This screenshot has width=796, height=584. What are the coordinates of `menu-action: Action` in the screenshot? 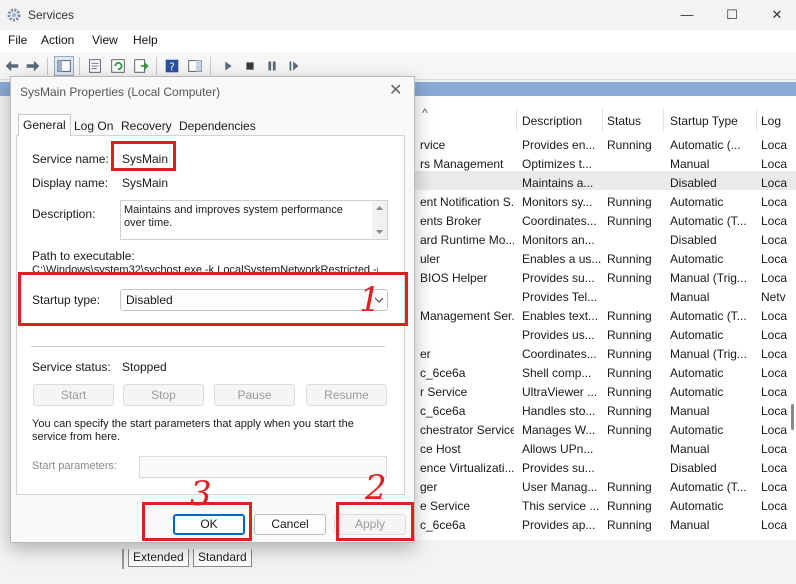 It's located at (57, 40).